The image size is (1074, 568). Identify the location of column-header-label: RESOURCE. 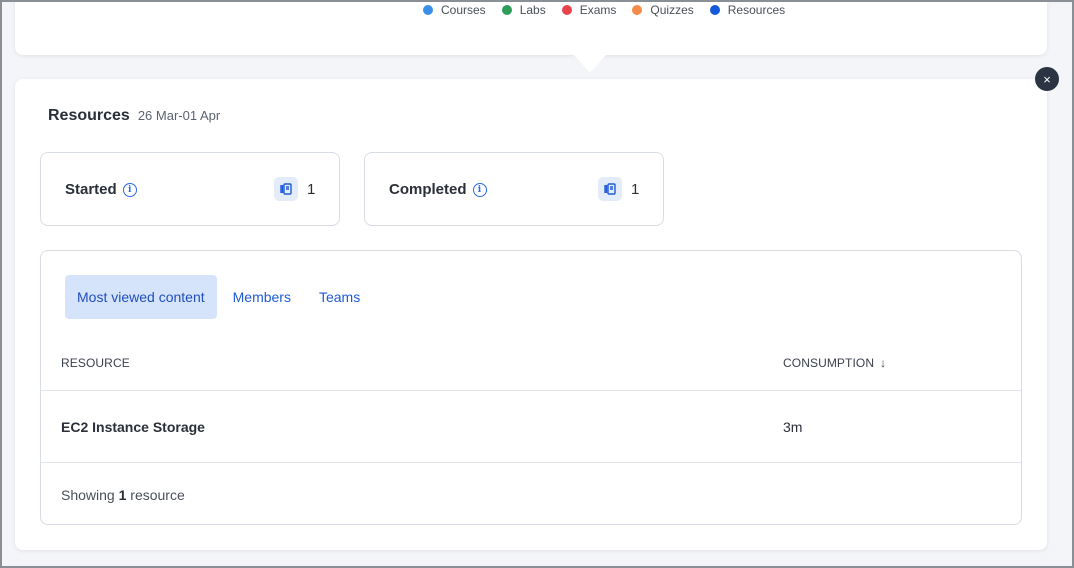
(95, 363).